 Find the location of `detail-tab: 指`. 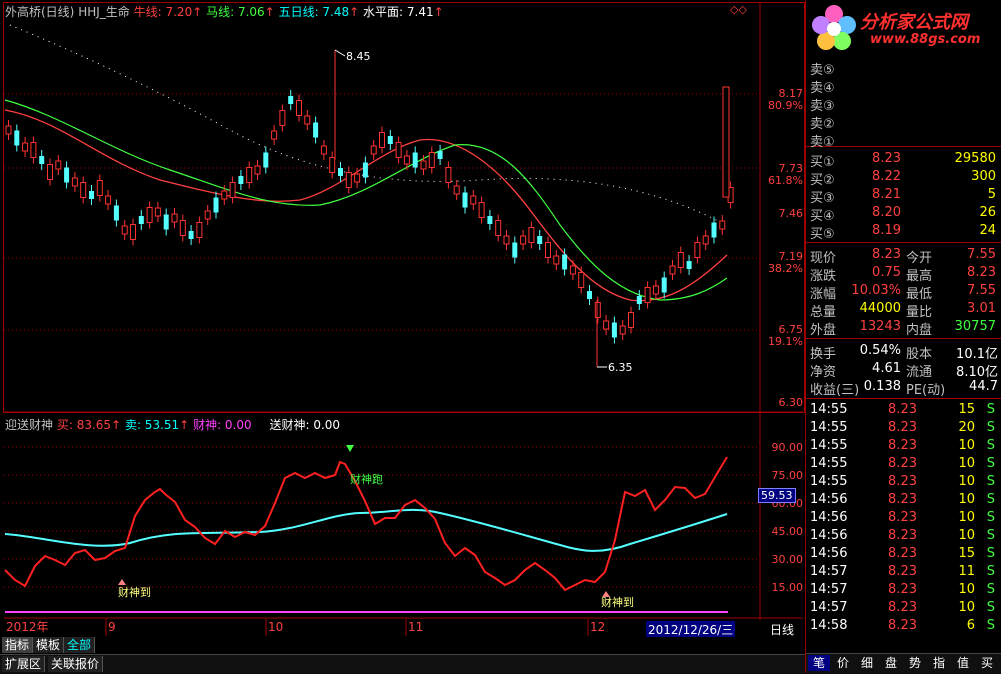

detail-tab: 指 is located at coordinates (939, 663).